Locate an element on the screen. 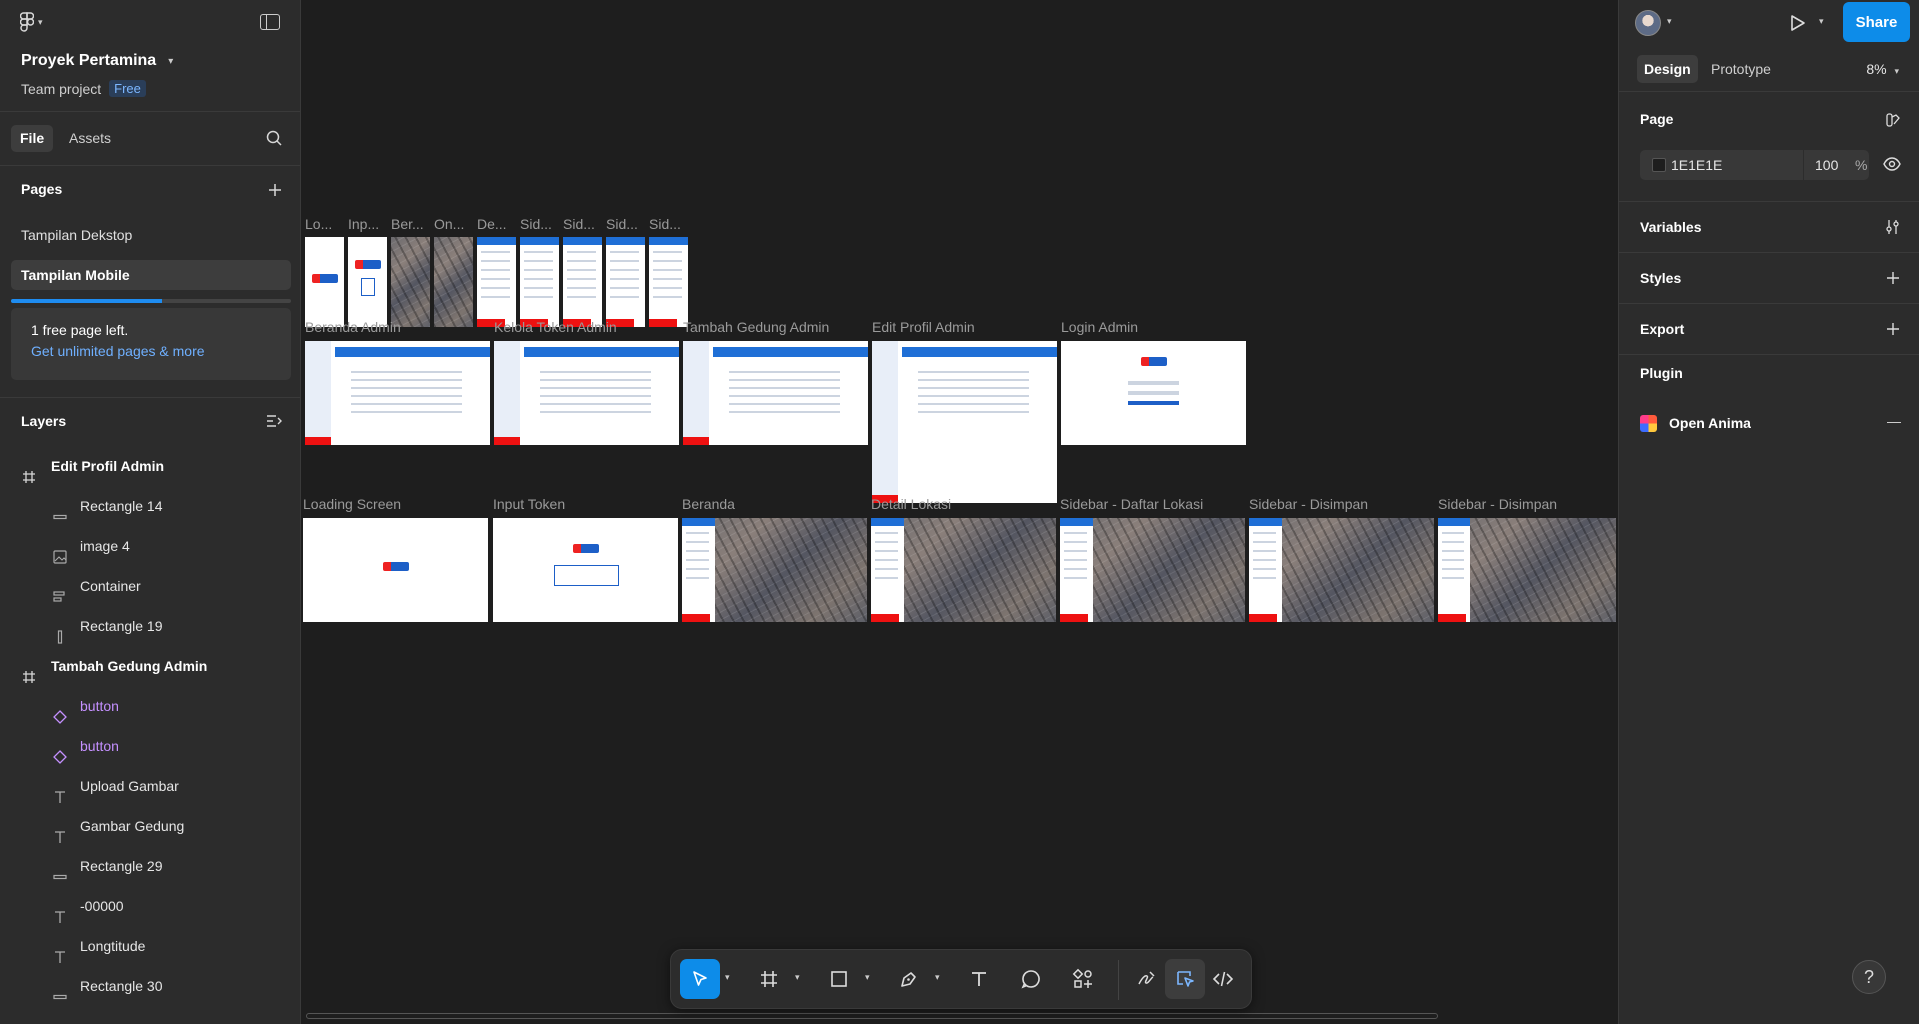 The height and width of the screenshot is (1024, 1919). frame-label: Tambah Gedung Admin is located at coordinates (775, 327).